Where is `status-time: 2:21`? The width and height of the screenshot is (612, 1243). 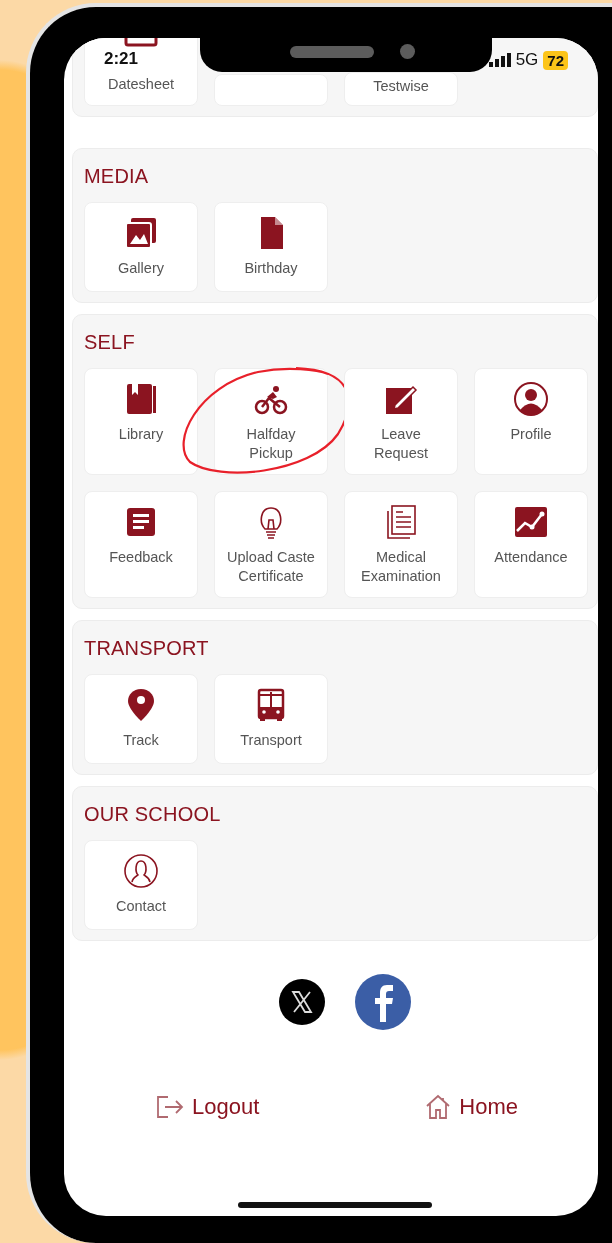 status-time: 2:21 is located at coordinates (121, 59).